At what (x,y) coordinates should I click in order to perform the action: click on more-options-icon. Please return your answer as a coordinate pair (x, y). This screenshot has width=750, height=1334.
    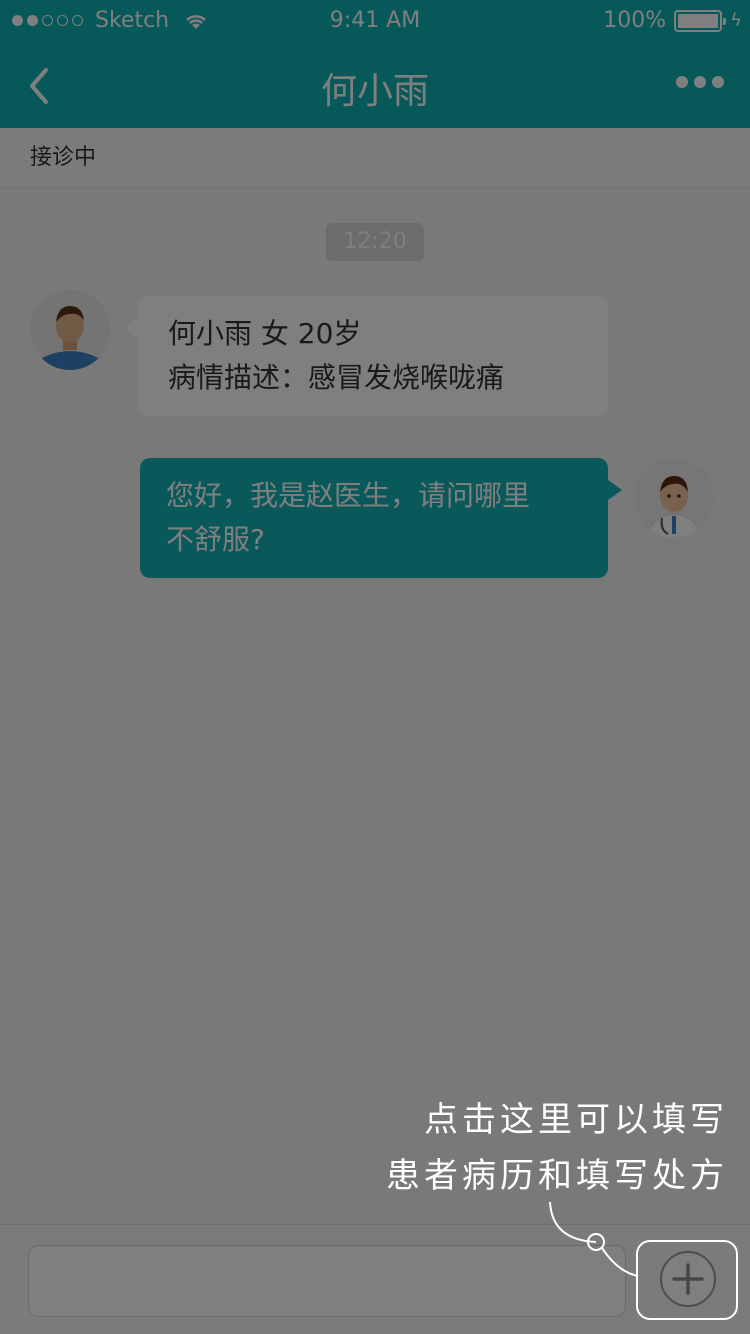
    Looking at the image, I should click on (700, 82).